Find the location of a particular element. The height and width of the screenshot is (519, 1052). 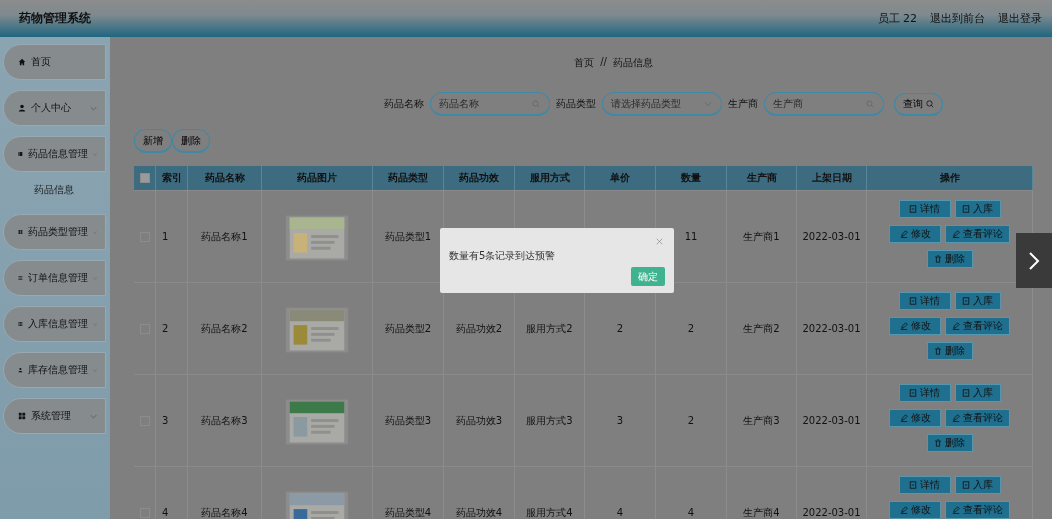

confirm-button: 确定 is located at coordinates (648, 276).